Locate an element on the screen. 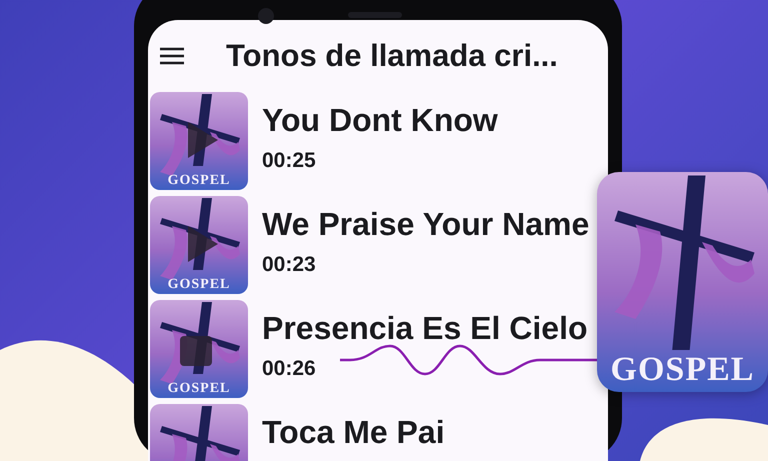 The width and height of the screenshot is (768, 461). song-duration: 00:23 is located at coordinates (289, 265).